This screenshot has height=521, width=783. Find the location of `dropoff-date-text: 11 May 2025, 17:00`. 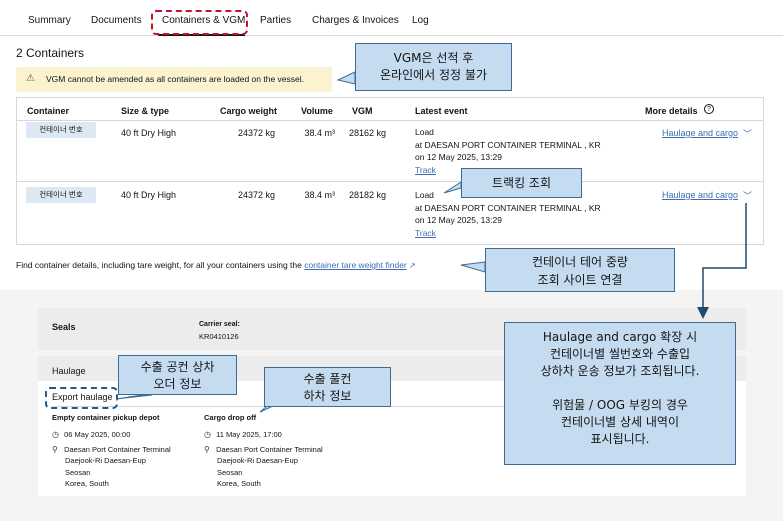

dropoff-date-text: 11 May 2025, 17:00 is located at coordinates (249, 434).